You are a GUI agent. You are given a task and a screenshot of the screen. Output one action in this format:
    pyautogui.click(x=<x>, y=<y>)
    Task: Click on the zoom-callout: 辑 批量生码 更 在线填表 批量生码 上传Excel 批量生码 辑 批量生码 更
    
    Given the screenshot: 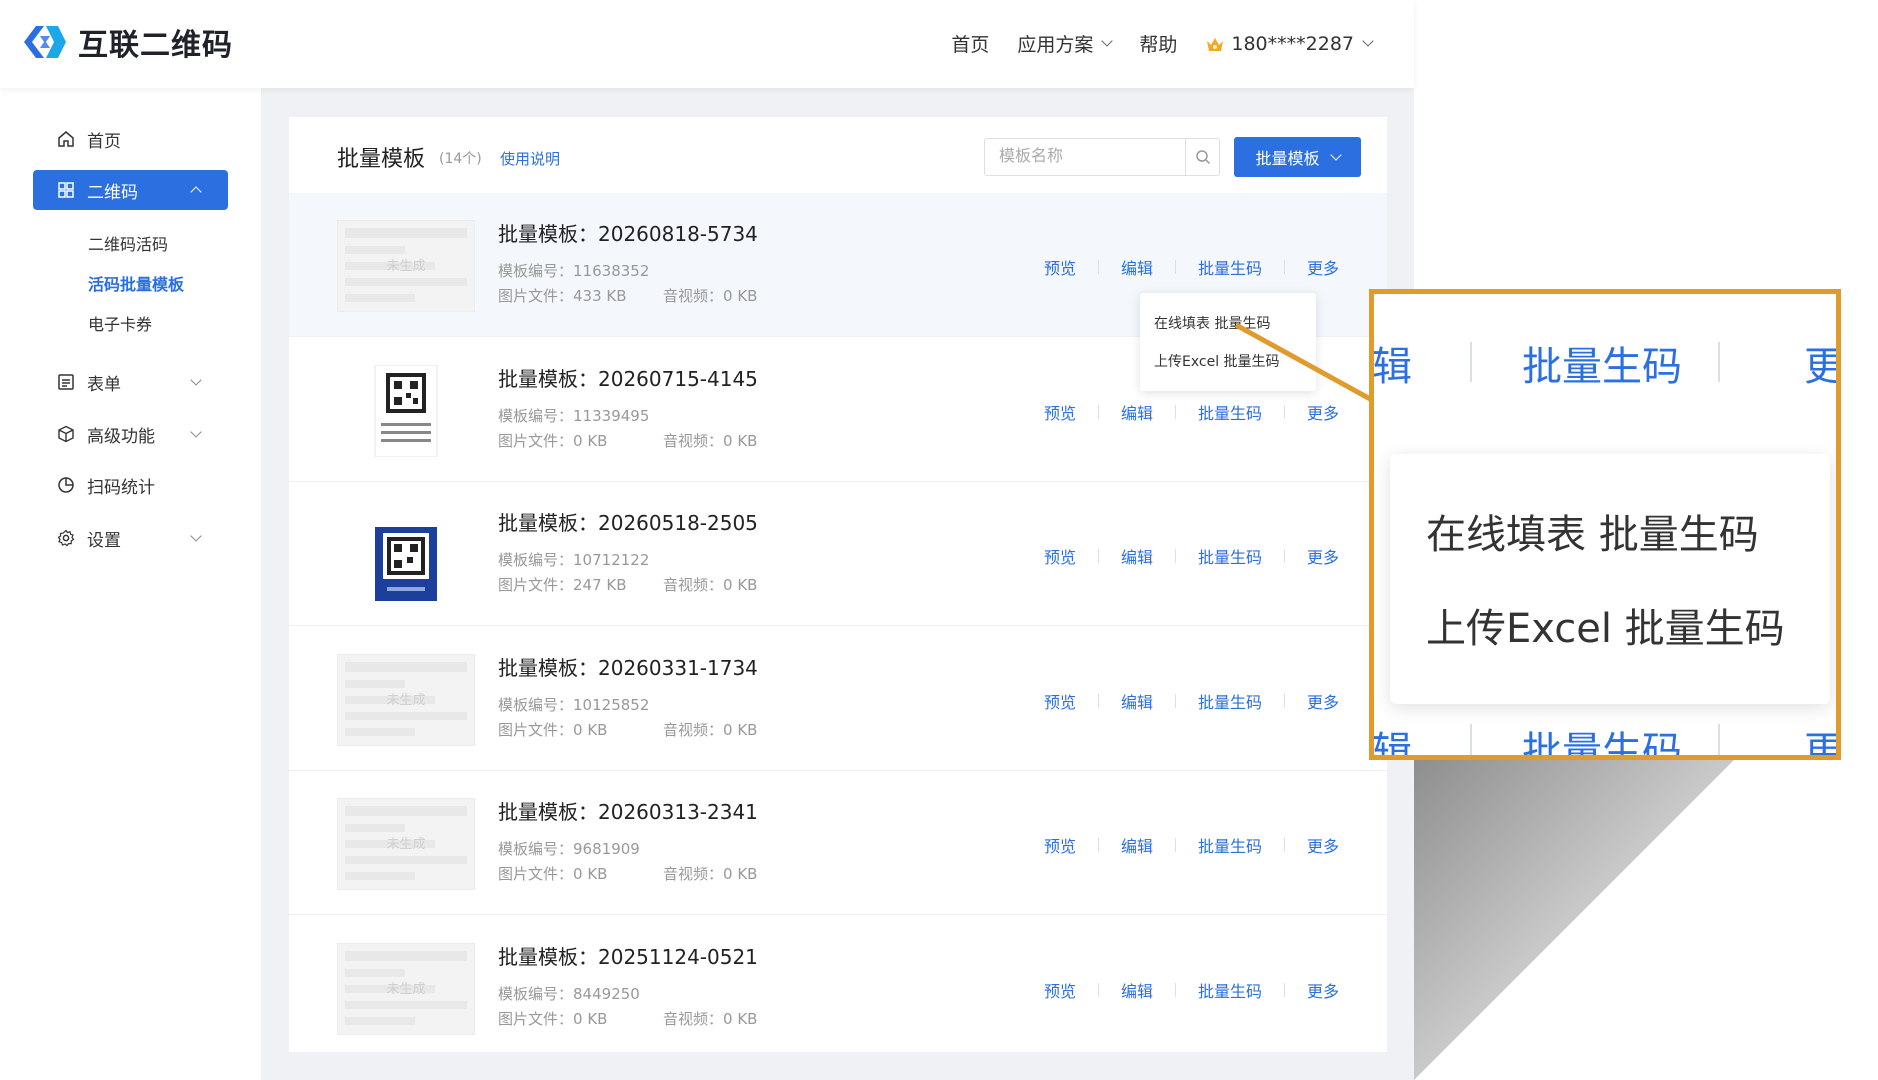 What is the action you would take?
    pyautogui.click(x=1605, y=524)
    